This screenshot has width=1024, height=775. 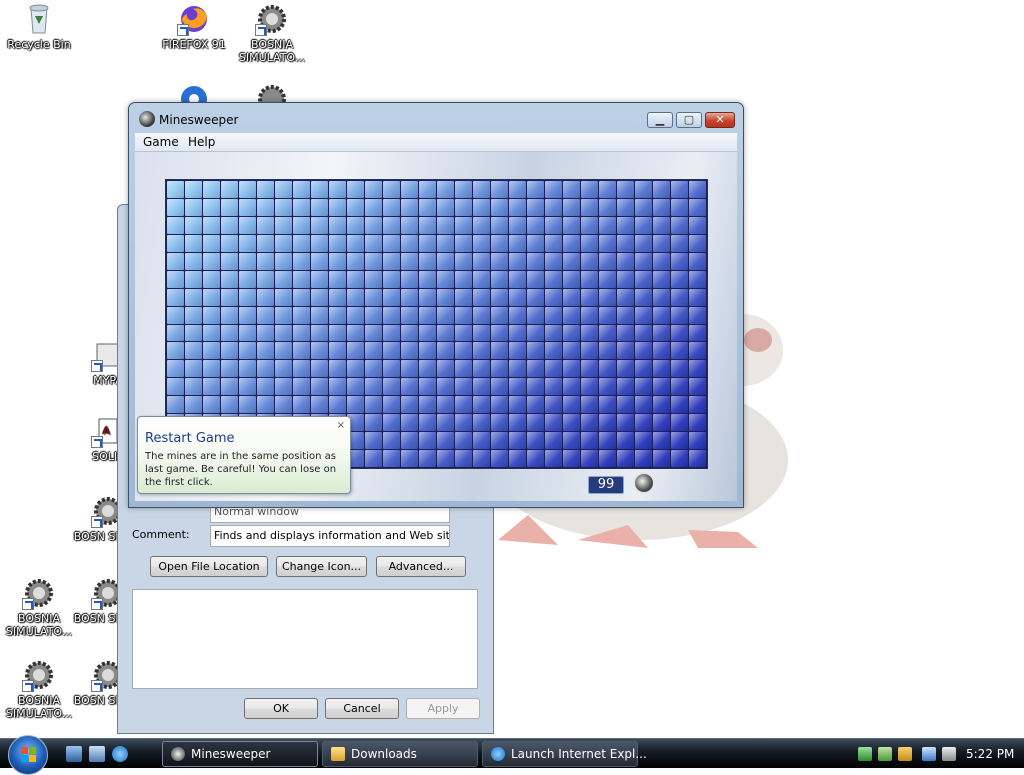 What do you see at coordinates (905, 754) in the screenshot?
I see `security-icon` at bounding box center [905, 754].